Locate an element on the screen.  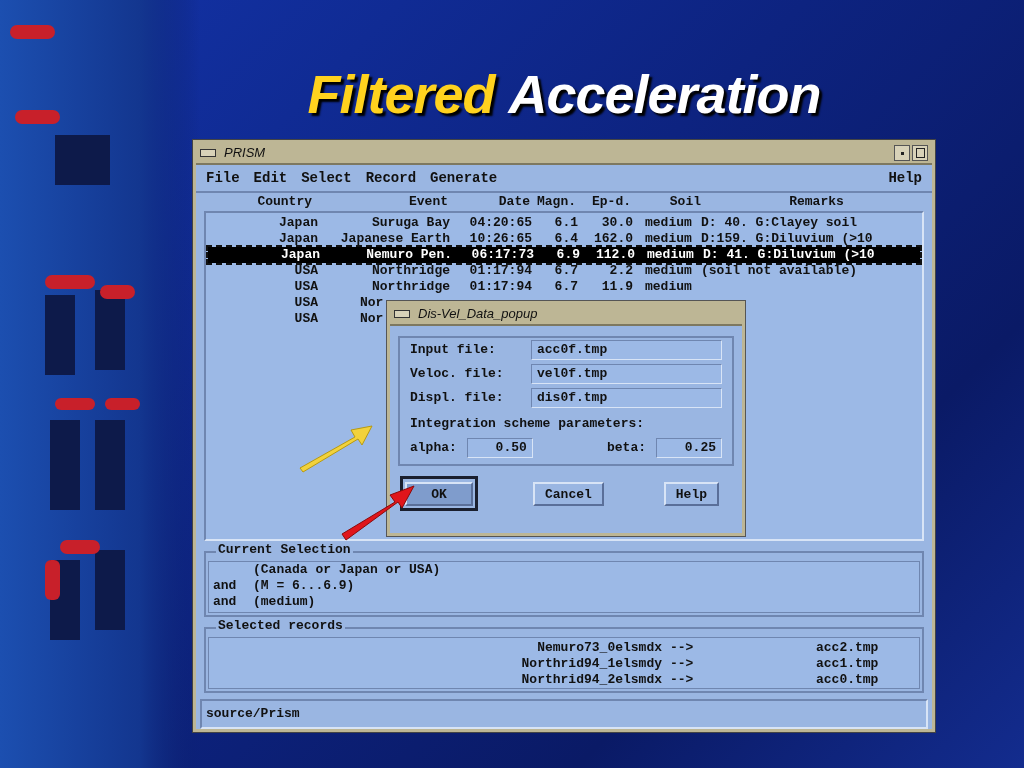
input-field: vel0f.tmp is located at coordinates (626, 374).